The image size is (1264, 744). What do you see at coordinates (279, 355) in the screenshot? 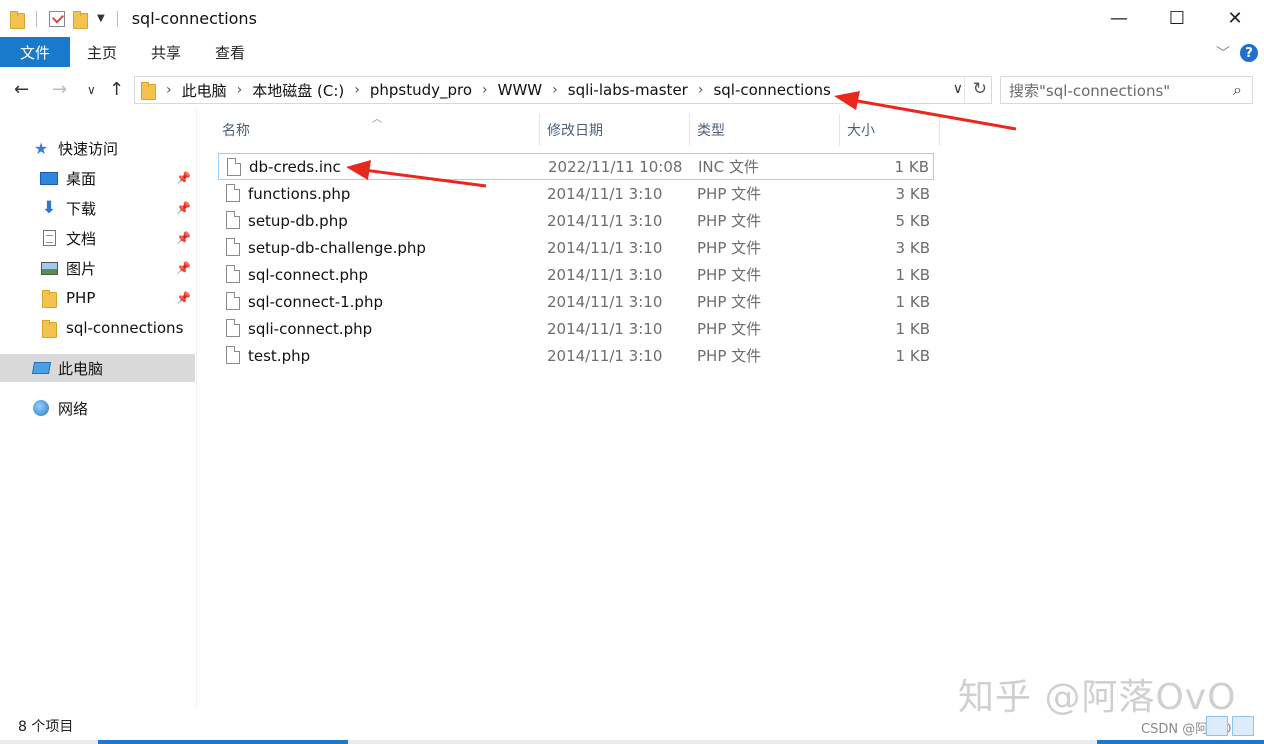
I see `file-name: test.php` at bounding box center [279, 355].